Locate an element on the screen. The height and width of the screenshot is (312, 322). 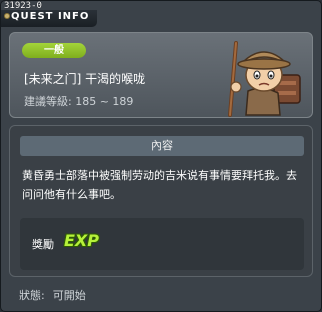
reward-row: 獎勵 EXP is located at coordinates (162, 244).